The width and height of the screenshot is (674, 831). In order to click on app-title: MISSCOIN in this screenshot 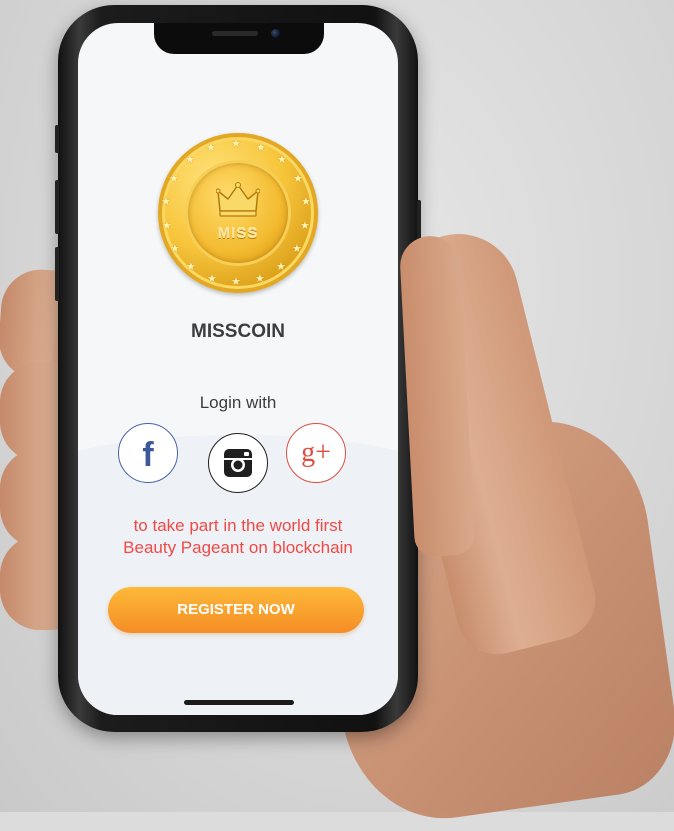, I will do `click(238, 331)`.